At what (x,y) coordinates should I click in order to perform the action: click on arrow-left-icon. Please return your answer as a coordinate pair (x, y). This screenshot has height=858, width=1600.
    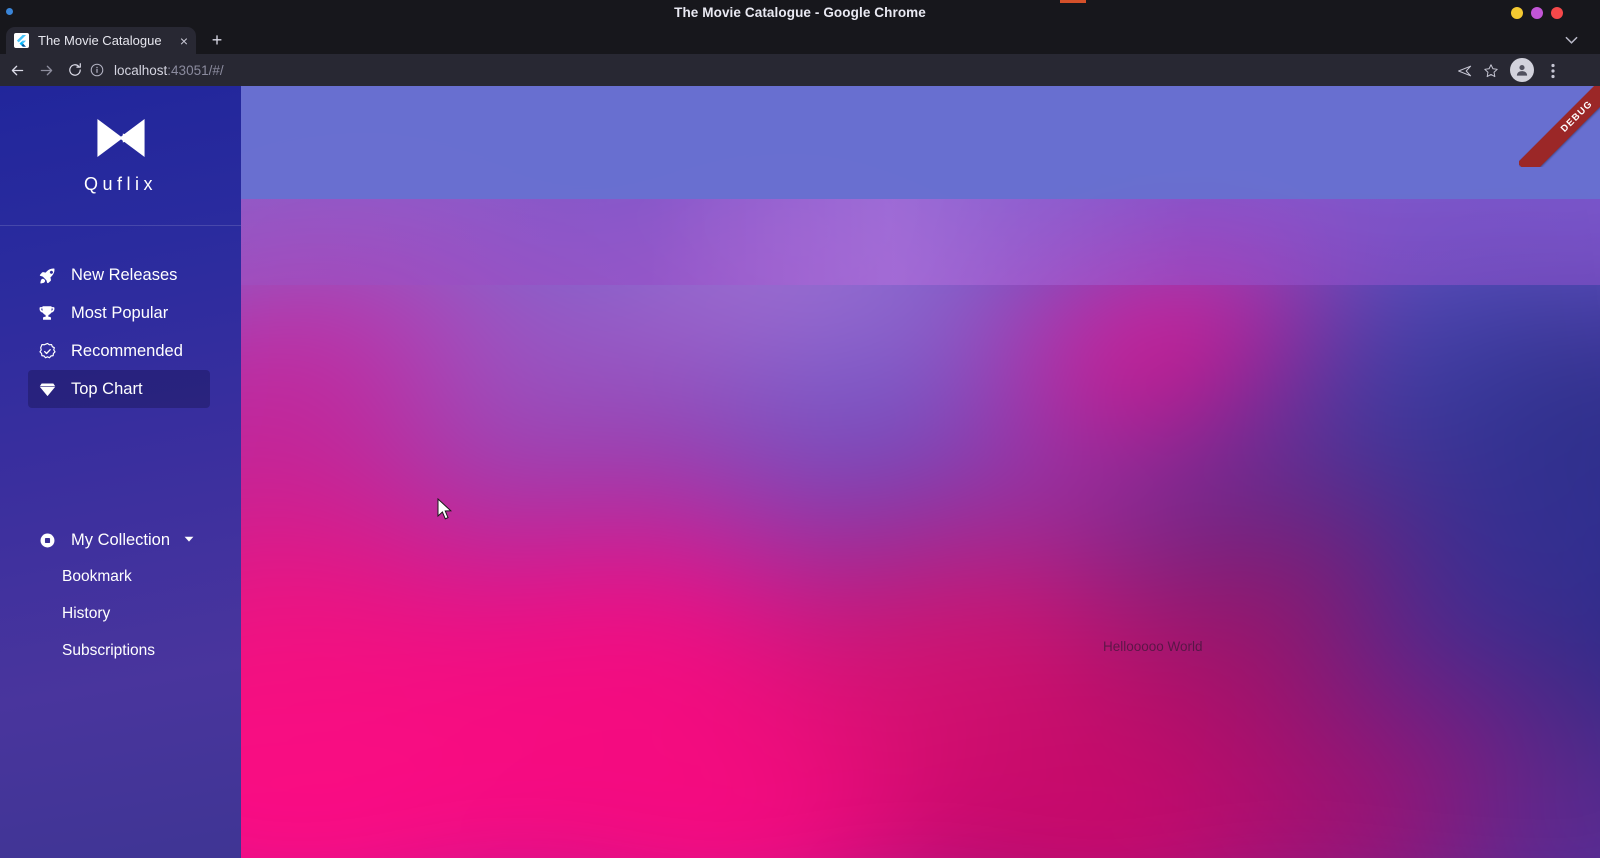
    Looking at the image, I should click on (17, 70).